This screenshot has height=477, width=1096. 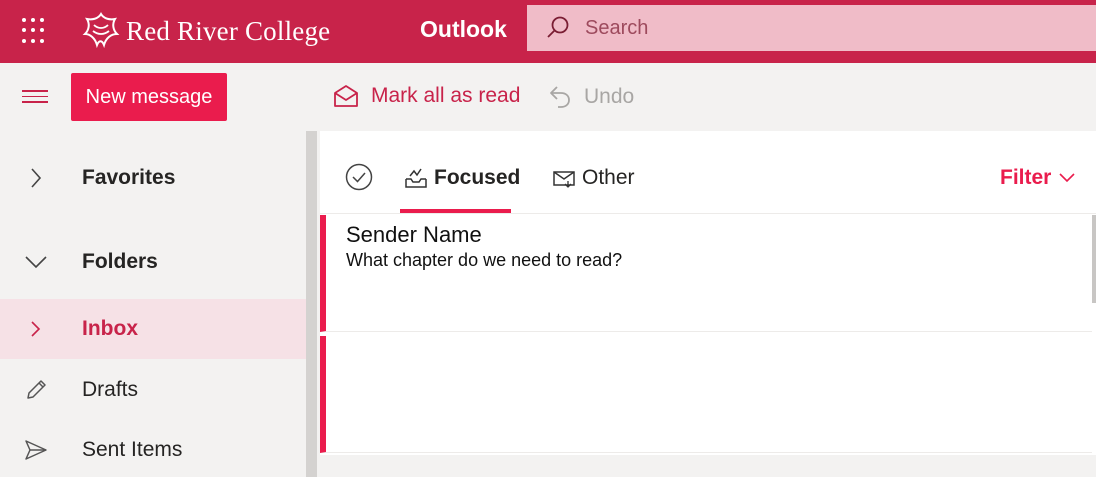 What do you see at coordinates (36, 390) in the screenshot?
I see `pencil-icon` at bounding box center [36, 390].